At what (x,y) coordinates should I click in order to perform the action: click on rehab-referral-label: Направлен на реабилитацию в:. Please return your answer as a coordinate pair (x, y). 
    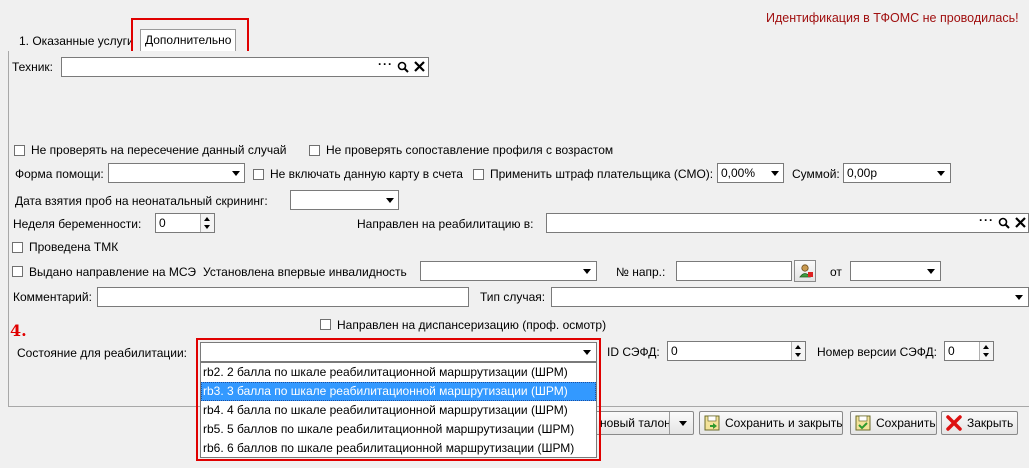
    Looking at the image, I should click on (445, 224).